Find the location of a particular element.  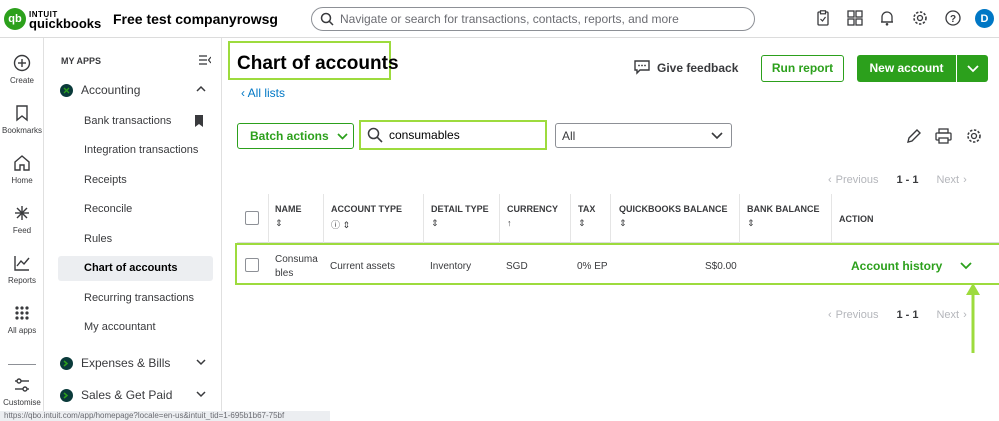

annotation-arrow-icon is located at coordinates (973, 318).